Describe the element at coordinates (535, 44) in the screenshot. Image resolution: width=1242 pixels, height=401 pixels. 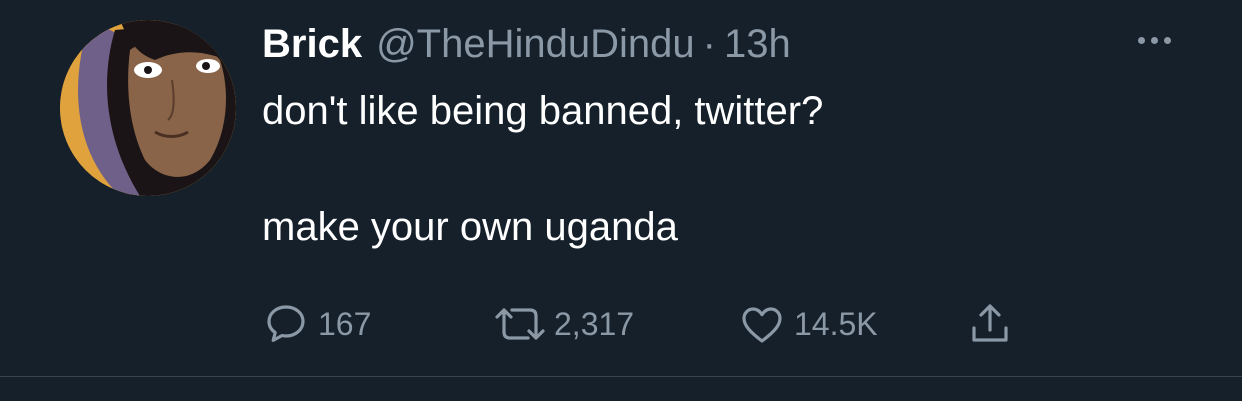
I see `user-handle: @TheHinduDindu` at that location.